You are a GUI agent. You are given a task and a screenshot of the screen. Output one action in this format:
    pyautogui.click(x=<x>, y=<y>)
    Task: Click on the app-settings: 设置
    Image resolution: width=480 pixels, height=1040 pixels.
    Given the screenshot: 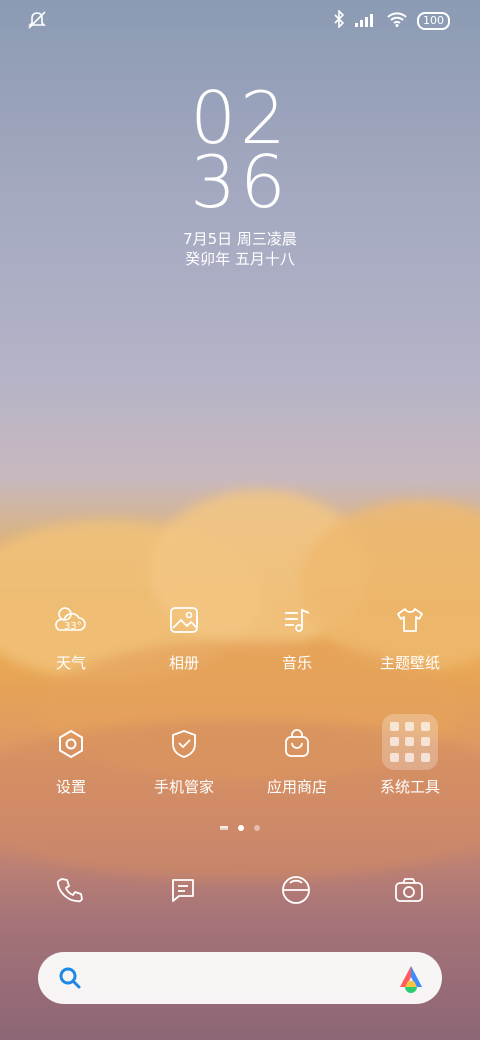 What is the action you would take?
    pyautogui.click(x=71, y=758)
    